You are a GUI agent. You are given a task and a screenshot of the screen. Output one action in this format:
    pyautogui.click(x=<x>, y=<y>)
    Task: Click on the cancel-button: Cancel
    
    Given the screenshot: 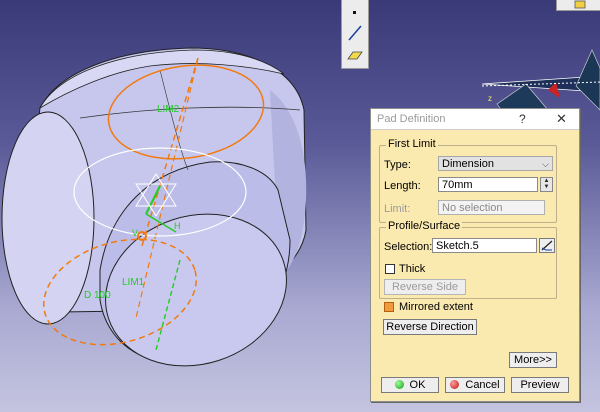 What is the action you would take?
    pyautogui.click(x=475, y=385)
    